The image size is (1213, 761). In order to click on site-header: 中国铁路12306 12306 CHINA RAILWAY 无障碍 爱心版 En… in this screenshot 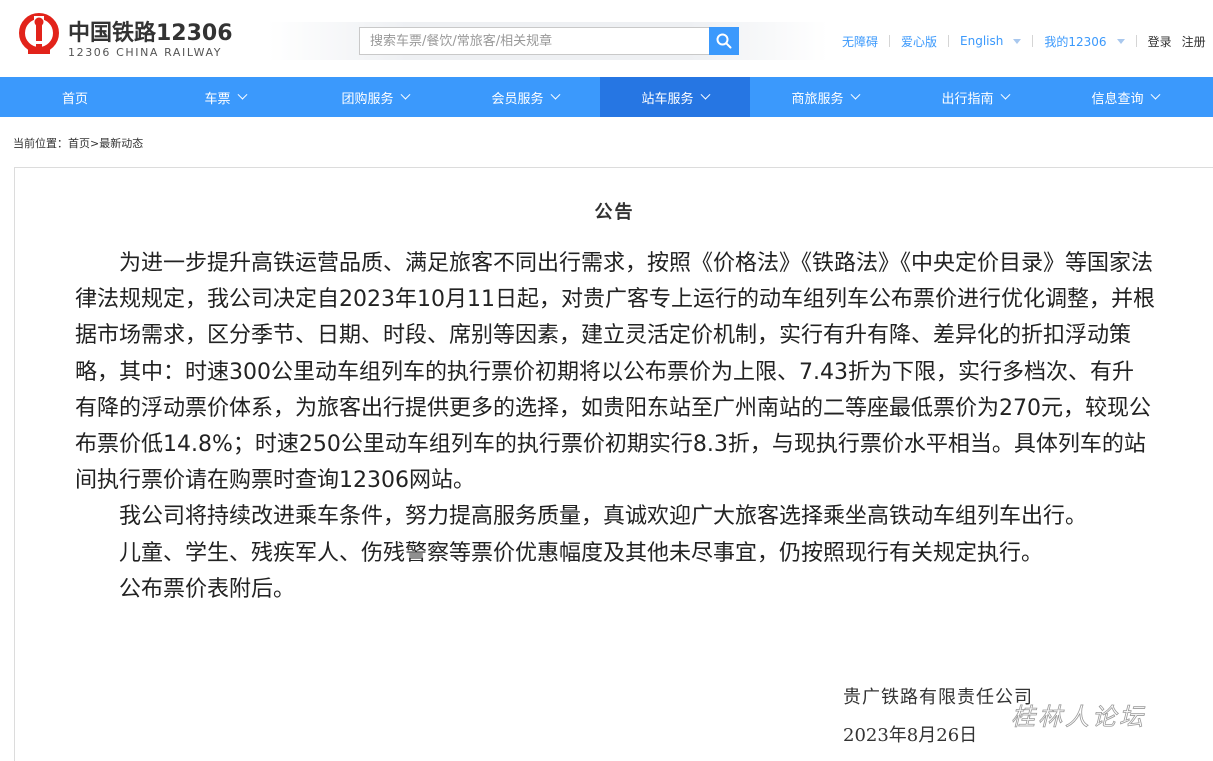, I will do `click(606, 38)`.